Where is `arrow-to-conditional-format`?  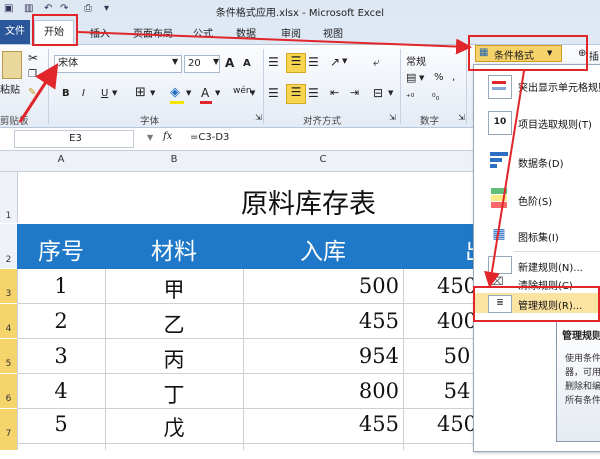 arrow-to-conditional-format is located at coordinates (274, 43).